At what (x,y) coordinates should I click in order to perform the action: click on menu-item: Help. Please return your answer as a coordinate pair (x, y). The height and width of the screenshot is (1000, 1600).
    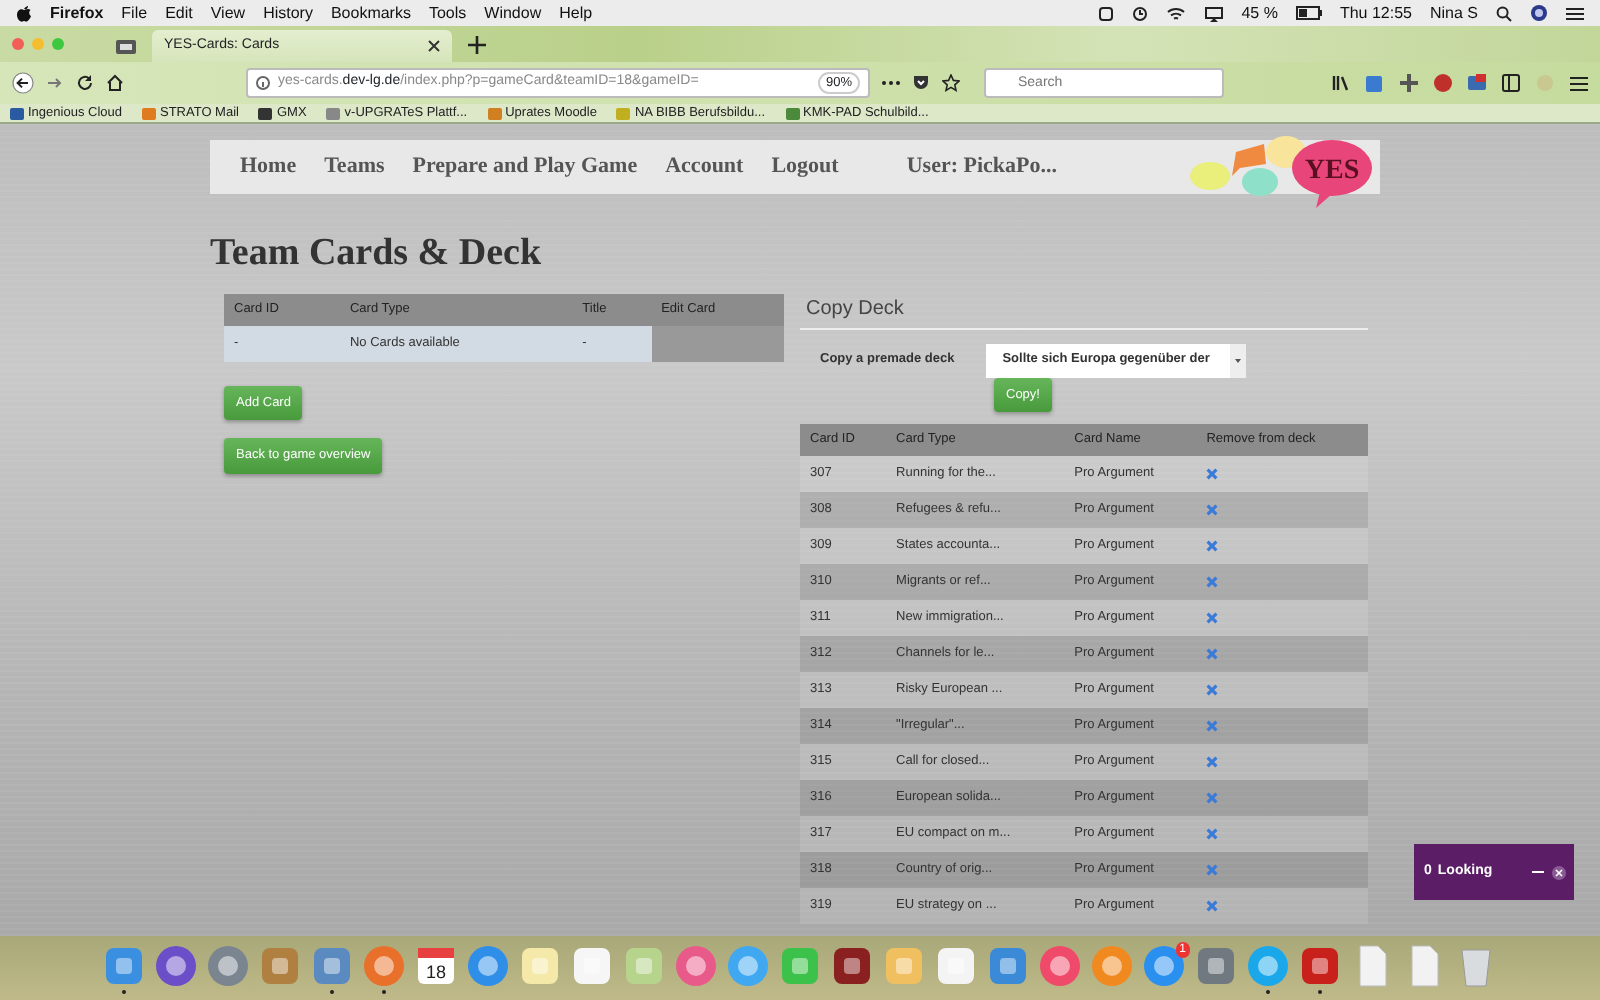
    Looking at the image, I should click on (576, 13).